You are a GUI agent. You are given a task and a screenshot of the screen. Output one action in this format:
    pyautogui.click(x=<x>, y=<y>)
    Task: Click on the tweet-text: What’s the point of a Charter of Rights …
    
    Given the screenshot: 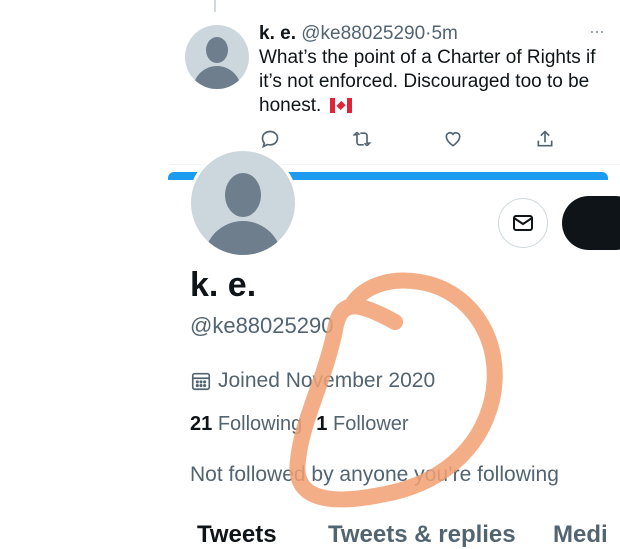 What is the action you would take?
    pyautogui.click(x=434, y=82)
    